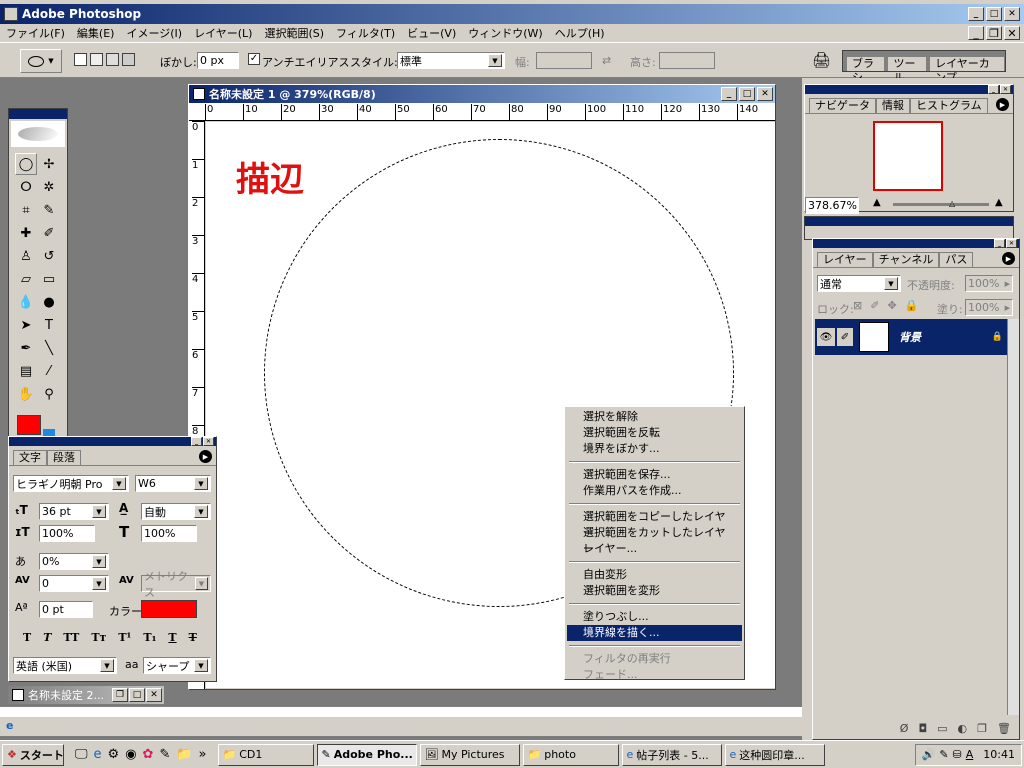 This screenshot has height=768, width=1024. Describe the element at coordinates (906, 259) in the screenshot. I see `tab-channels: チャンネル` at that location.